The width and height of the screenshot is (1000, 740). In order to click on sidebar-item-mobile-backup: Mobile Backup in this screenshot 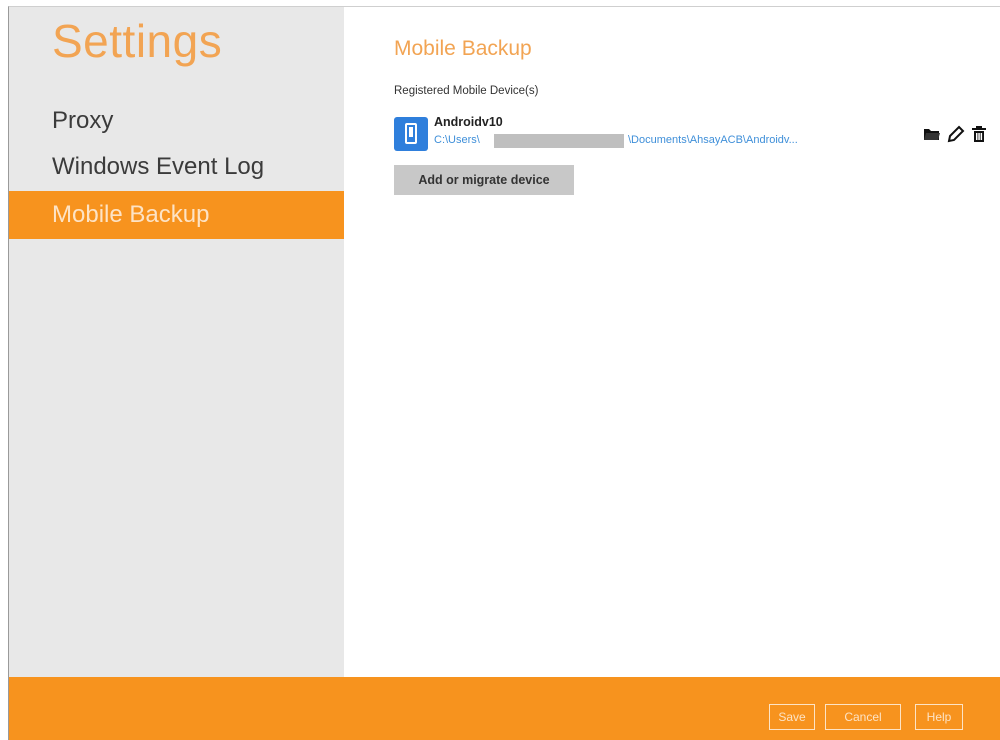, I will do `click(176, 215)`.